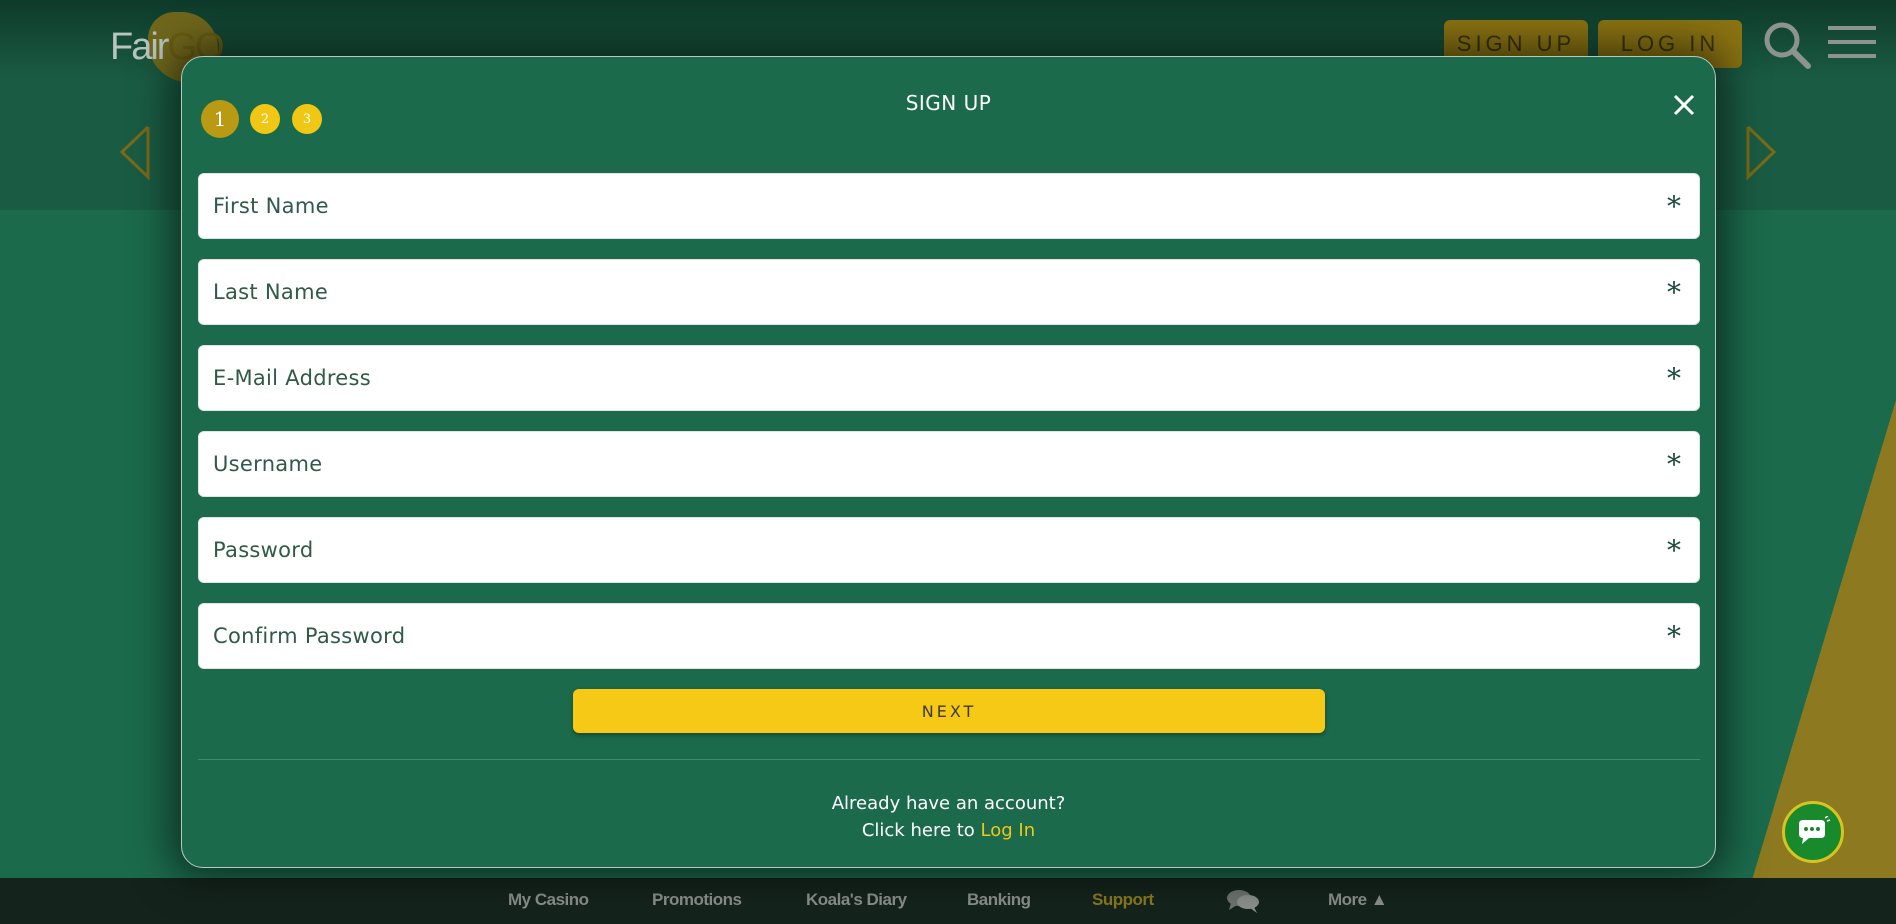 Image resolution: width=1896 pixels, height=924 pixels. I want to click on chat-icon, so click(1815, 830).